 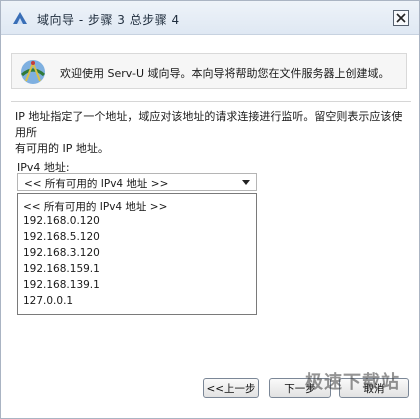 I want to click on list-item: << 所有可用的 IPv4 地址 >>, so click(x=95, y=206).